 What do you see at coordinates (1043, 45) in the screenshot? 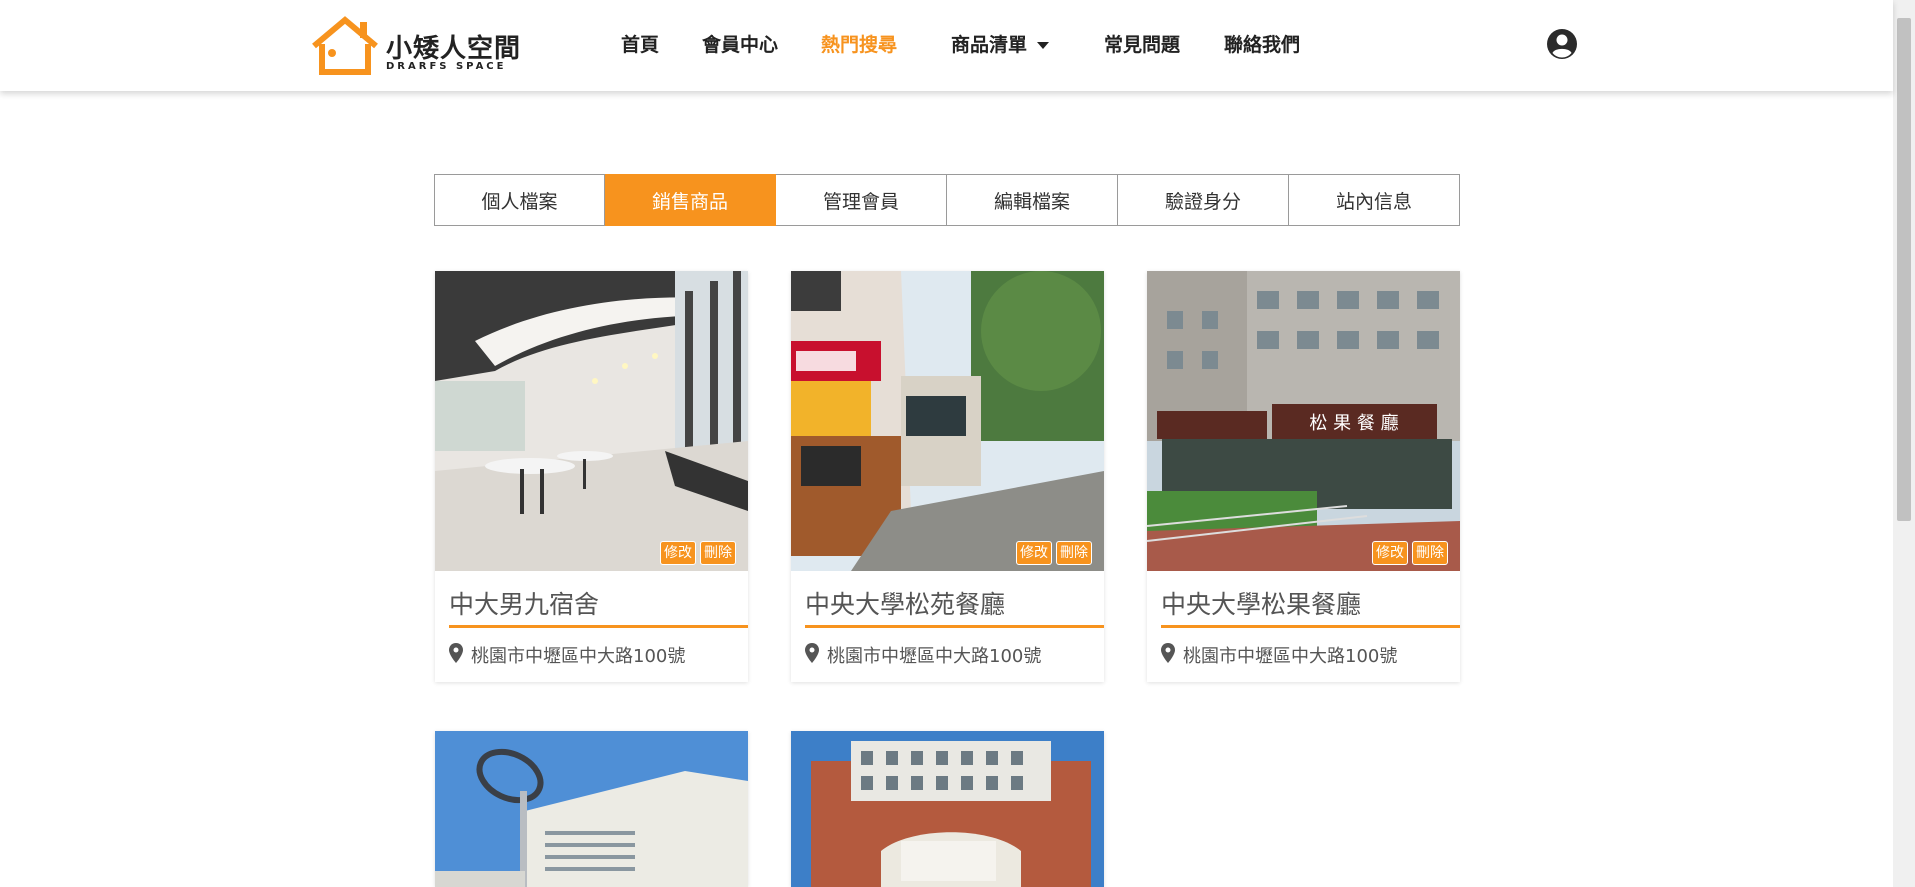
I see `caret-down-icon` at bounding box center [1043, 45].